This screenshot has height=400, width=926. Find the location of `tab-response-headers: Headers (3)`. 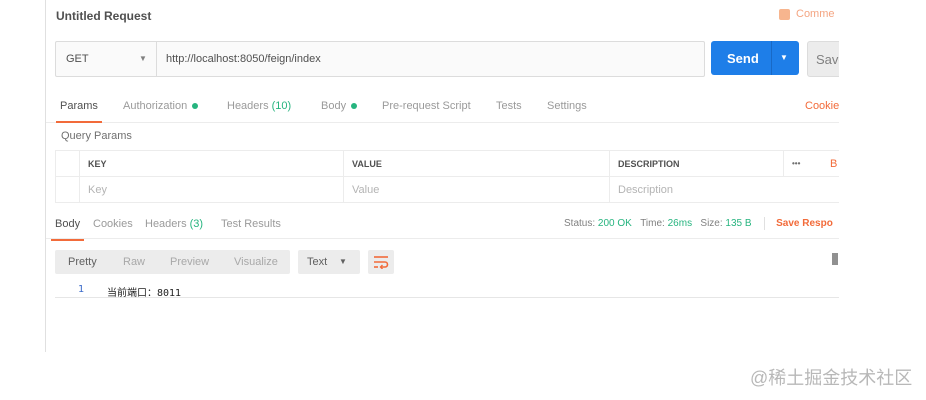

tab-response-headers: Headers (3) is located at coordinates (174, 224).